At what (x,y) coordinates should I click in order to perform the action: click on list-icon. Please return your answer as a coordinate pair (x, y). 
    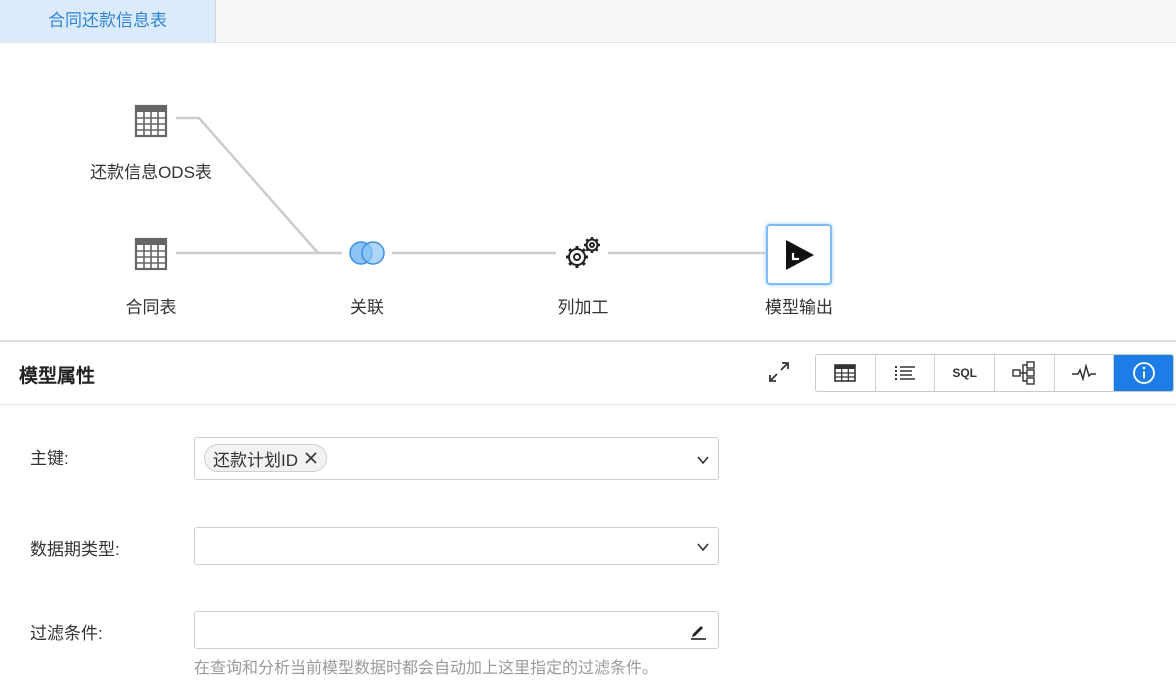
    Looking at the image, I should click on (905, 373).